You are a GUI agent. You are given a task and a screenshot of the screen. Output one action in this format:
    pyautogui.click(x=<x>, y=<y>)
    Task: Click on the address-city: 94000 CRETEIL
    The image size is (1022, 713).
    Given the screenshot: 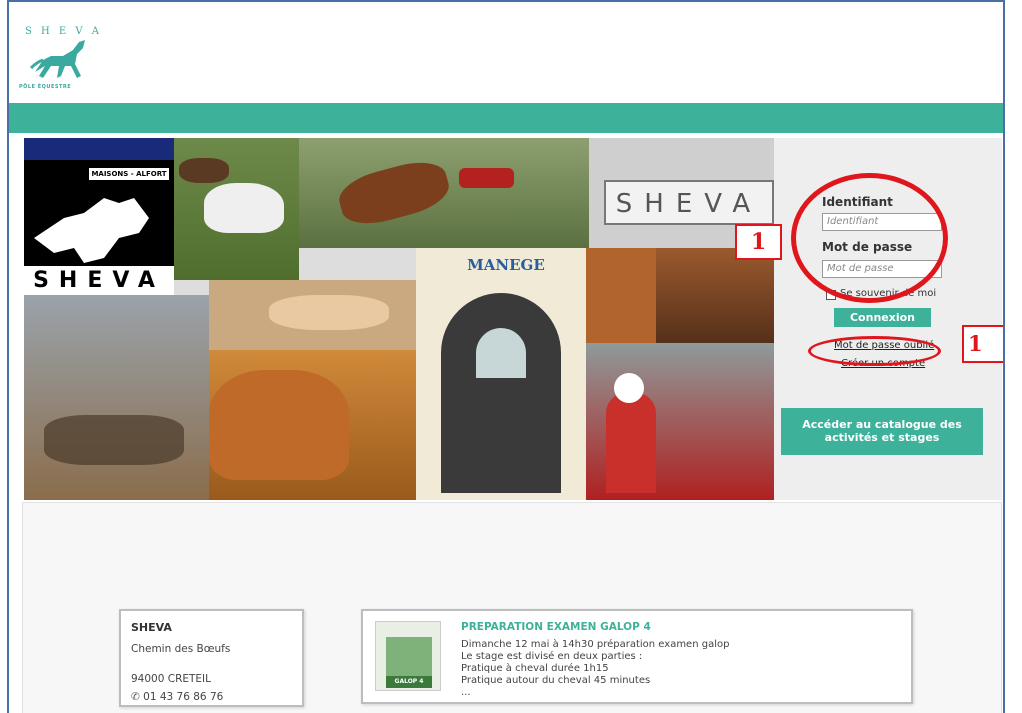 What is the action you would take?
    pyautogui.click(x=171, y=679)
    